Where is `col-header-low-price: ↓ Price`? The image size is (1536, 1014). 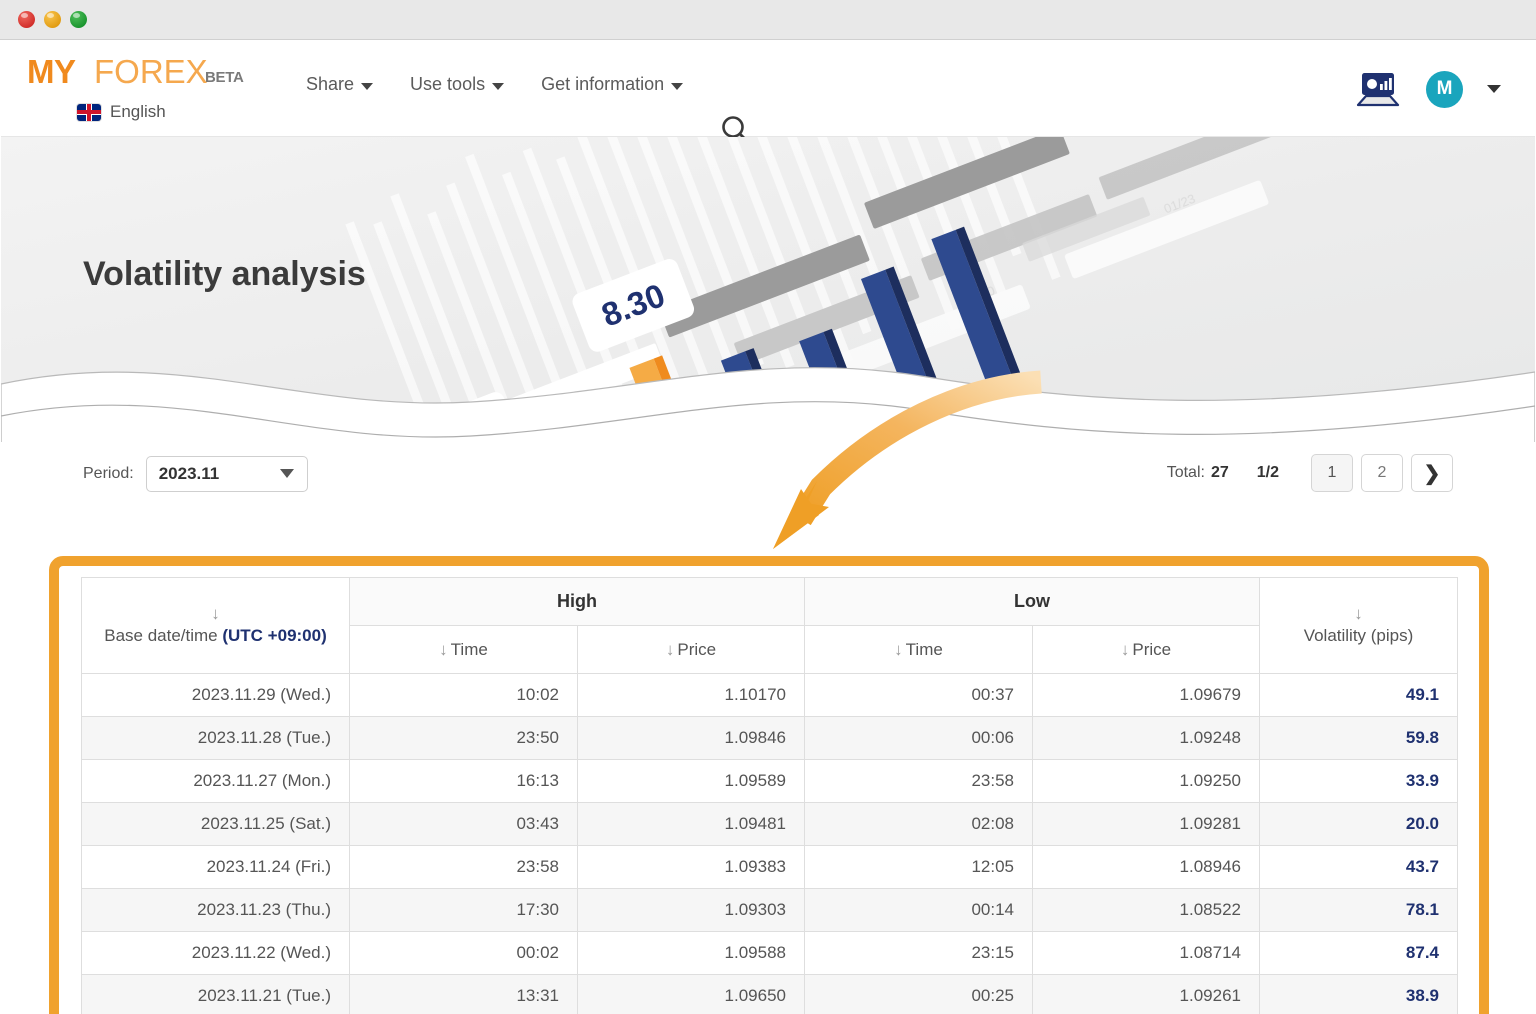
col-header-low-price: ↓ Price is located at coordinates (1146, 649).